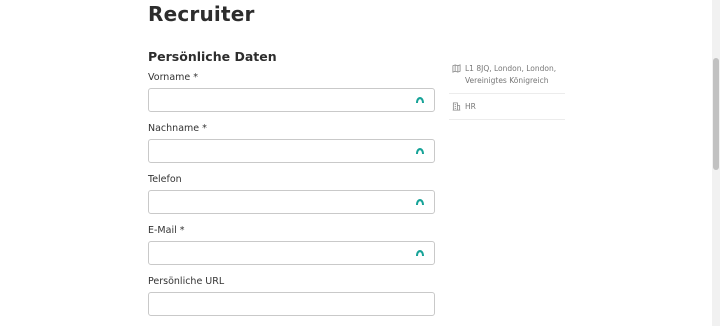  I want to click on last-name-field, so click(291, 151).